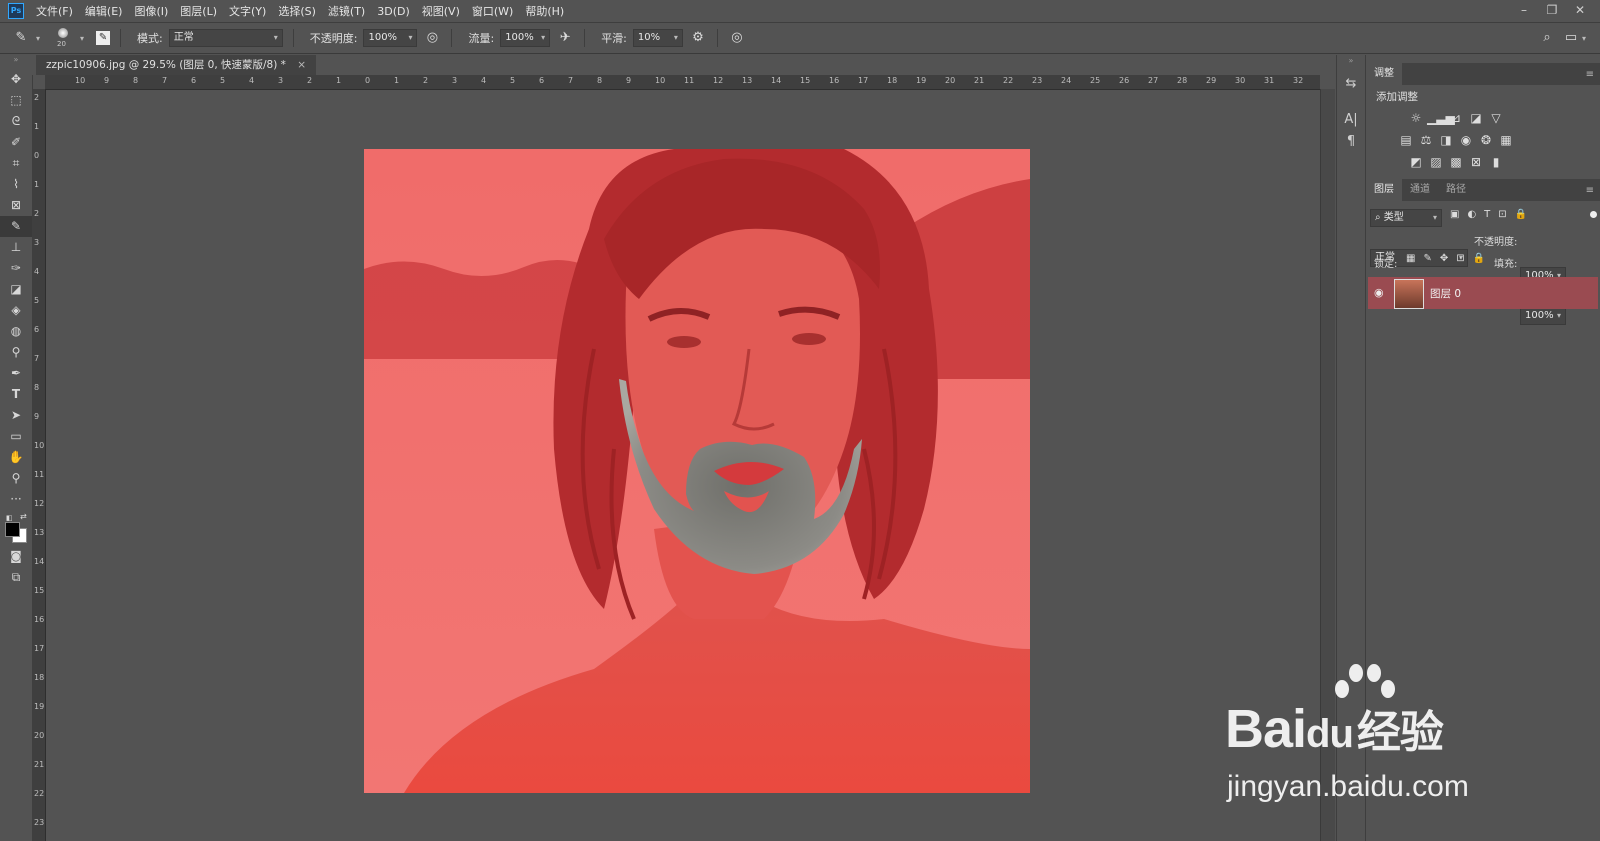 The image size is (1600, 841). Describe the element at coordinates (565, 38) in the screenshot. I see `airbrush-icon: ✈` at that location.